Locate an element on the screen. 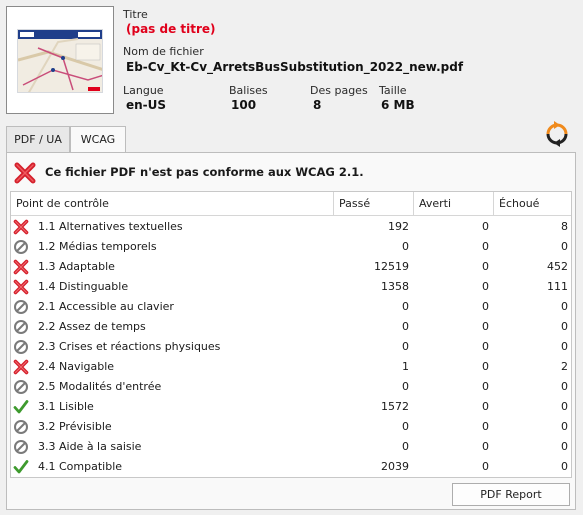  column-header-passed: Passé is located at coordinates (374, 204).